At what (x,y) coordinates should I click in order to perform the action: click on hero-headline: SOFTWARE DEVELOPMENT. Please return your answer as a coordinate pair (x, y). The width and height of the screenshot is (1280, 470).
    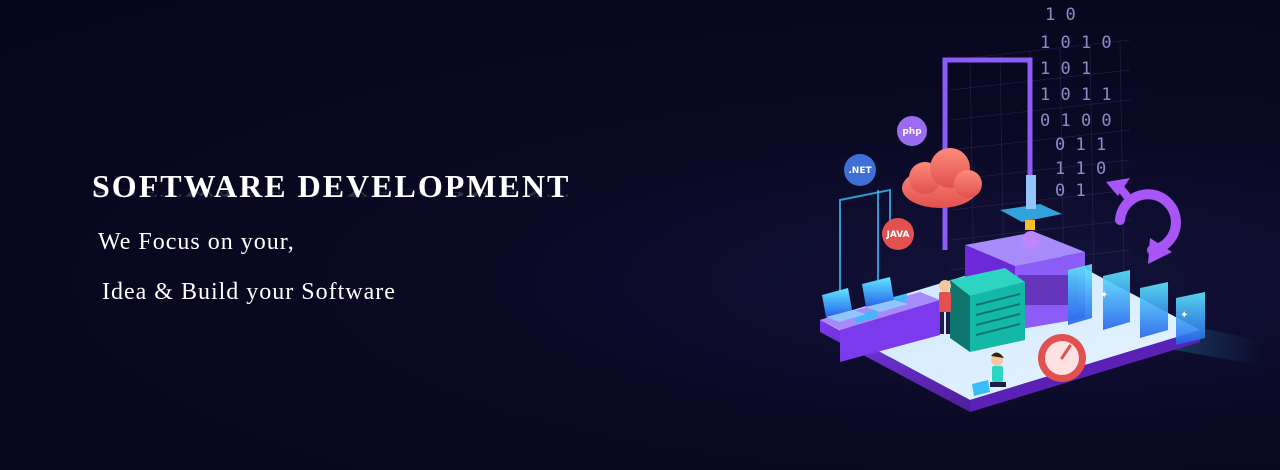
    Looking at the image, I should click on (331, 186).